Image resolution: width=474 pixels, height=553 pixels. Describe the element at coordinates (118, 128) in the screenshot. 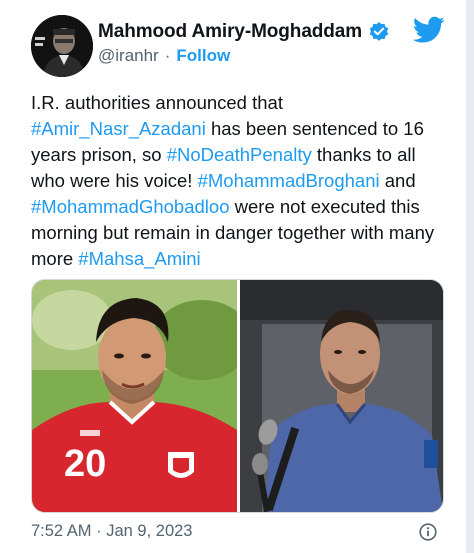

I see `hashtag-link: #Amir_Nasr_Azadani` at that location.